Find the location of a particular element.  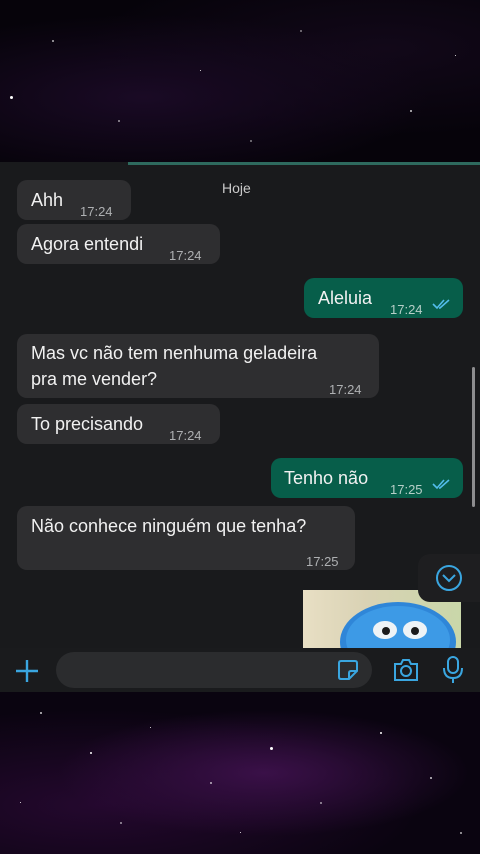

sticker-icon is located at coordinates (348, 670).